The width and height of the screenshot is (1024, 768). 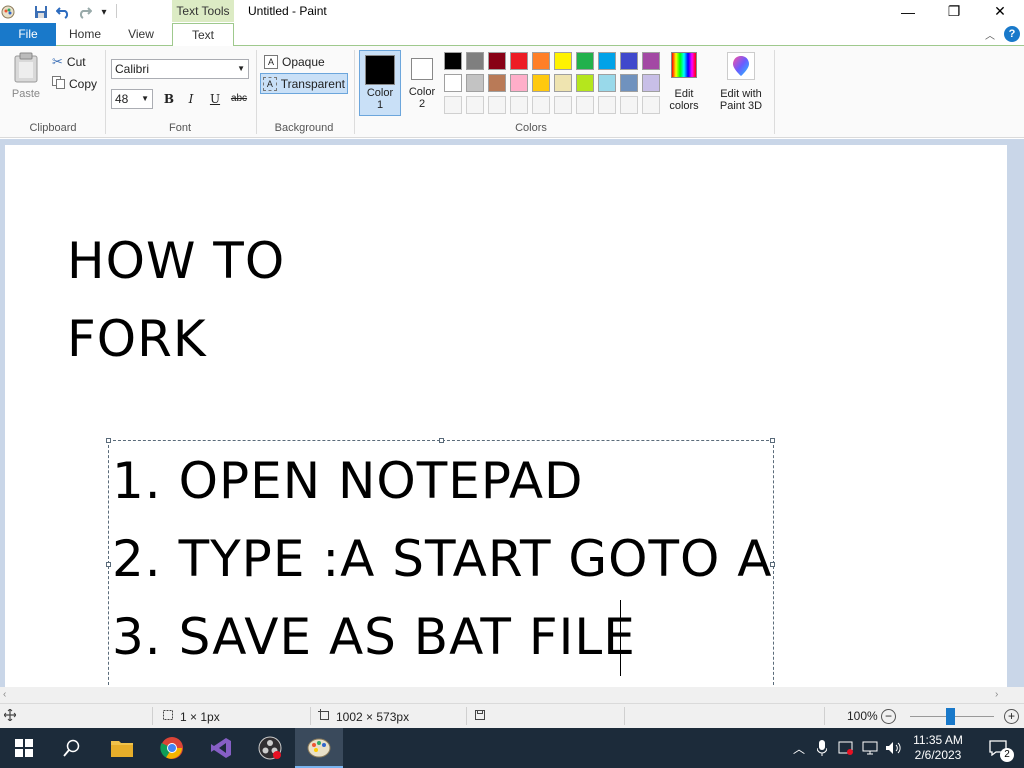 I want to click on copy-button: Copy, so click(x=74, y=84).